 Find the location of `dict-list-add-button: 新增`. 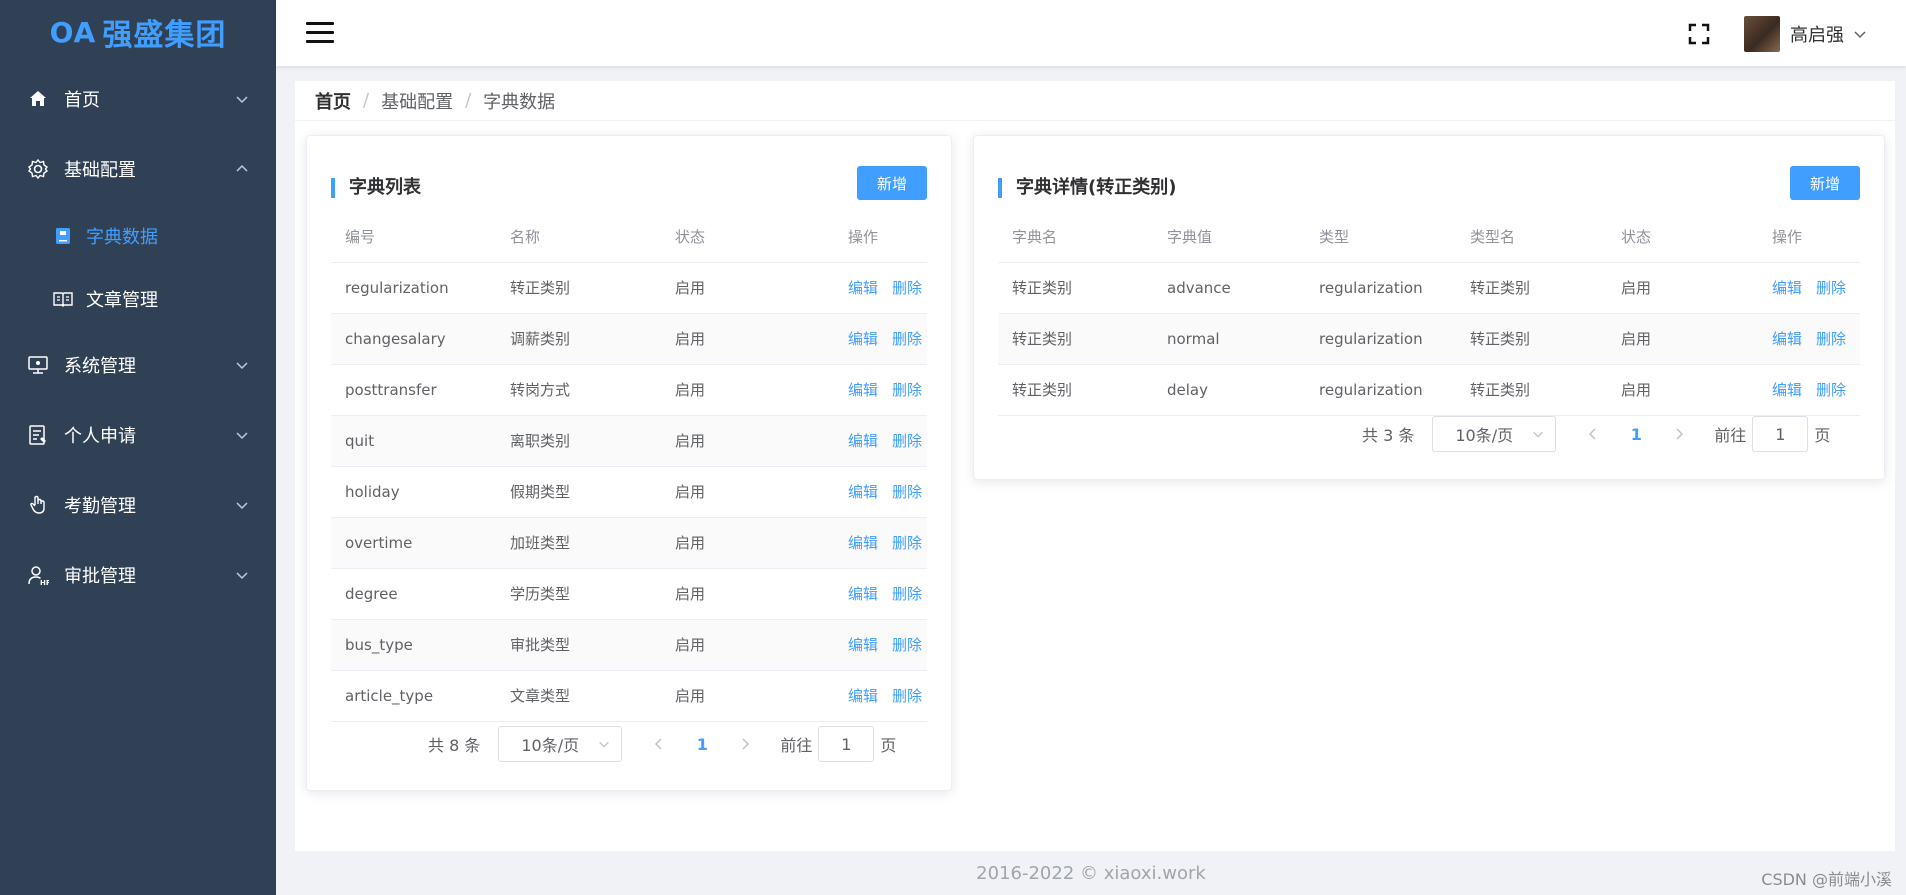

dict-list-add-button: 新增 is located at coordinates (892, 183).